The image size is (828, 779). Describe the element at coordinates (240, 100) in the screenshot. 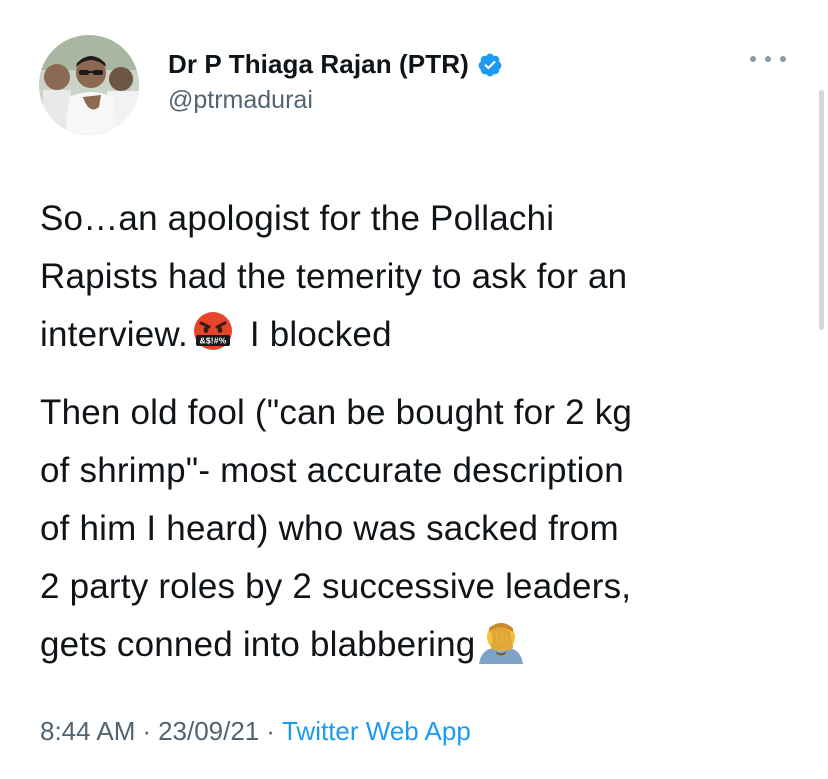

I see `author-handle: @ptrmadurai` at that location.